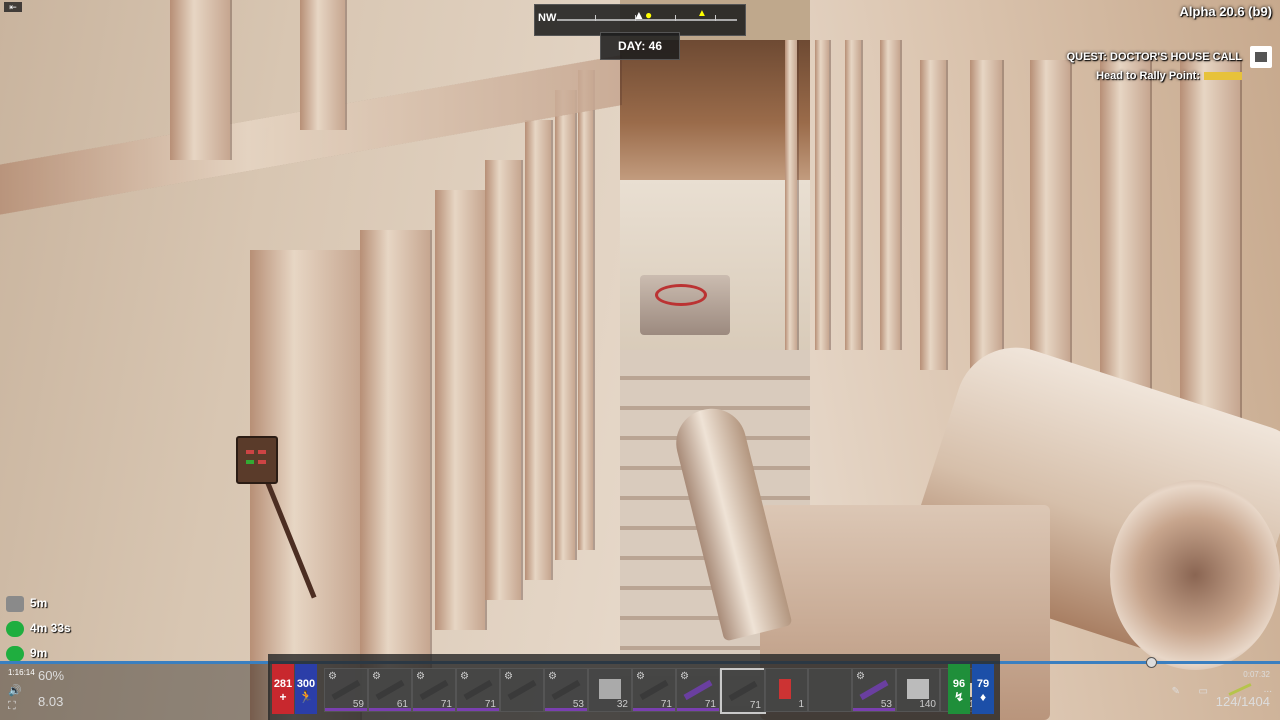  Describe the element at coordinates (39, 603) in the screenshot. I see `buff-duration: 5m` at that location.